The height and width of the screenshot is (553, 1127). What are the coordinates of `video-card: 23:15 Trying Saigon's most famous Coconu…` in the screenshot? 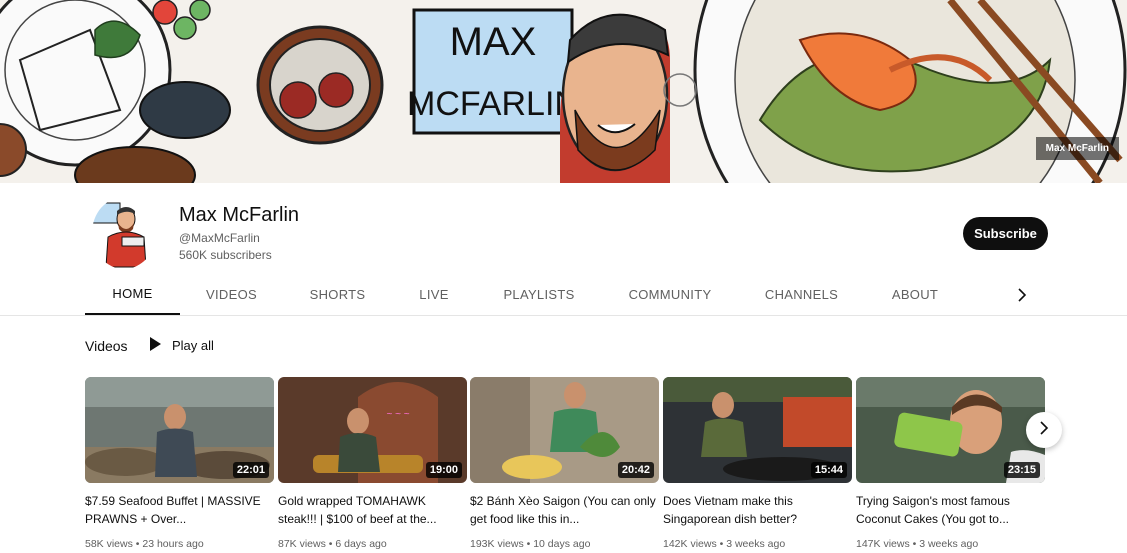 It's located at (950, 463).